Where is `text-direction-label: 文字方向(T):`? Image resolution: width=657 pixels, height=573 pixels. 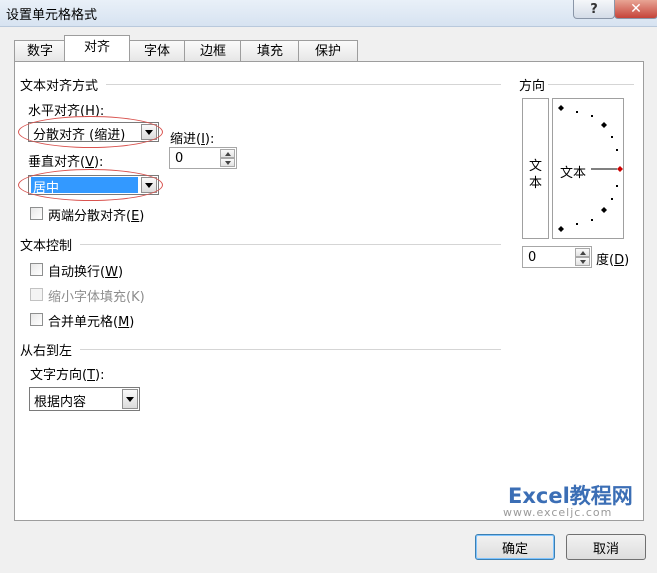 text-direction-label: 文字方向(T): is located at coordinates (67, 375).